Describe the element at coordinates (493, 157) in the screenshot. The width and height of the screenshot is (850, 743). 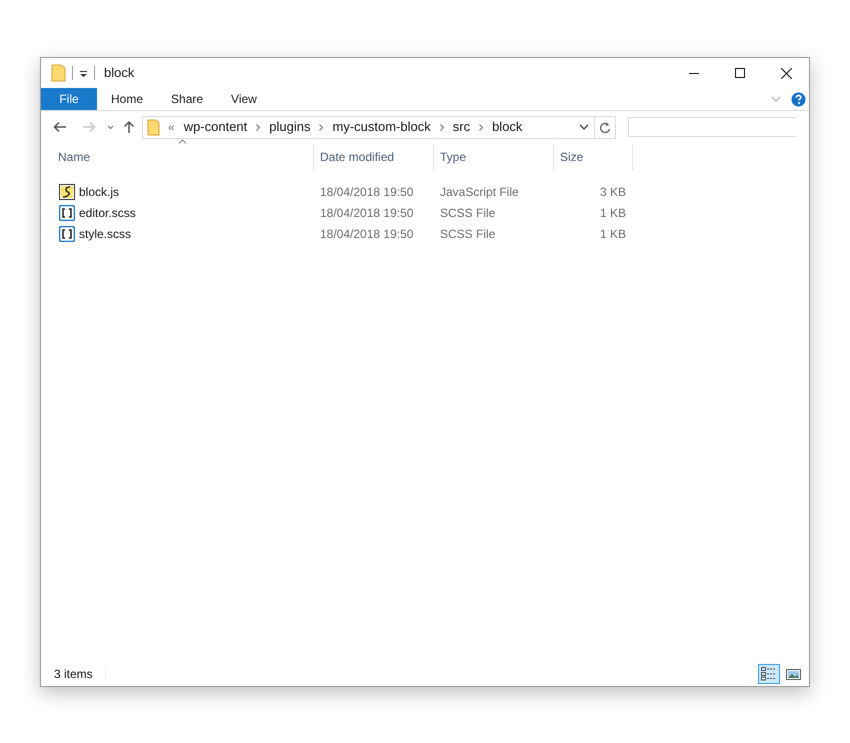
I see `column-header: Type` at that location.